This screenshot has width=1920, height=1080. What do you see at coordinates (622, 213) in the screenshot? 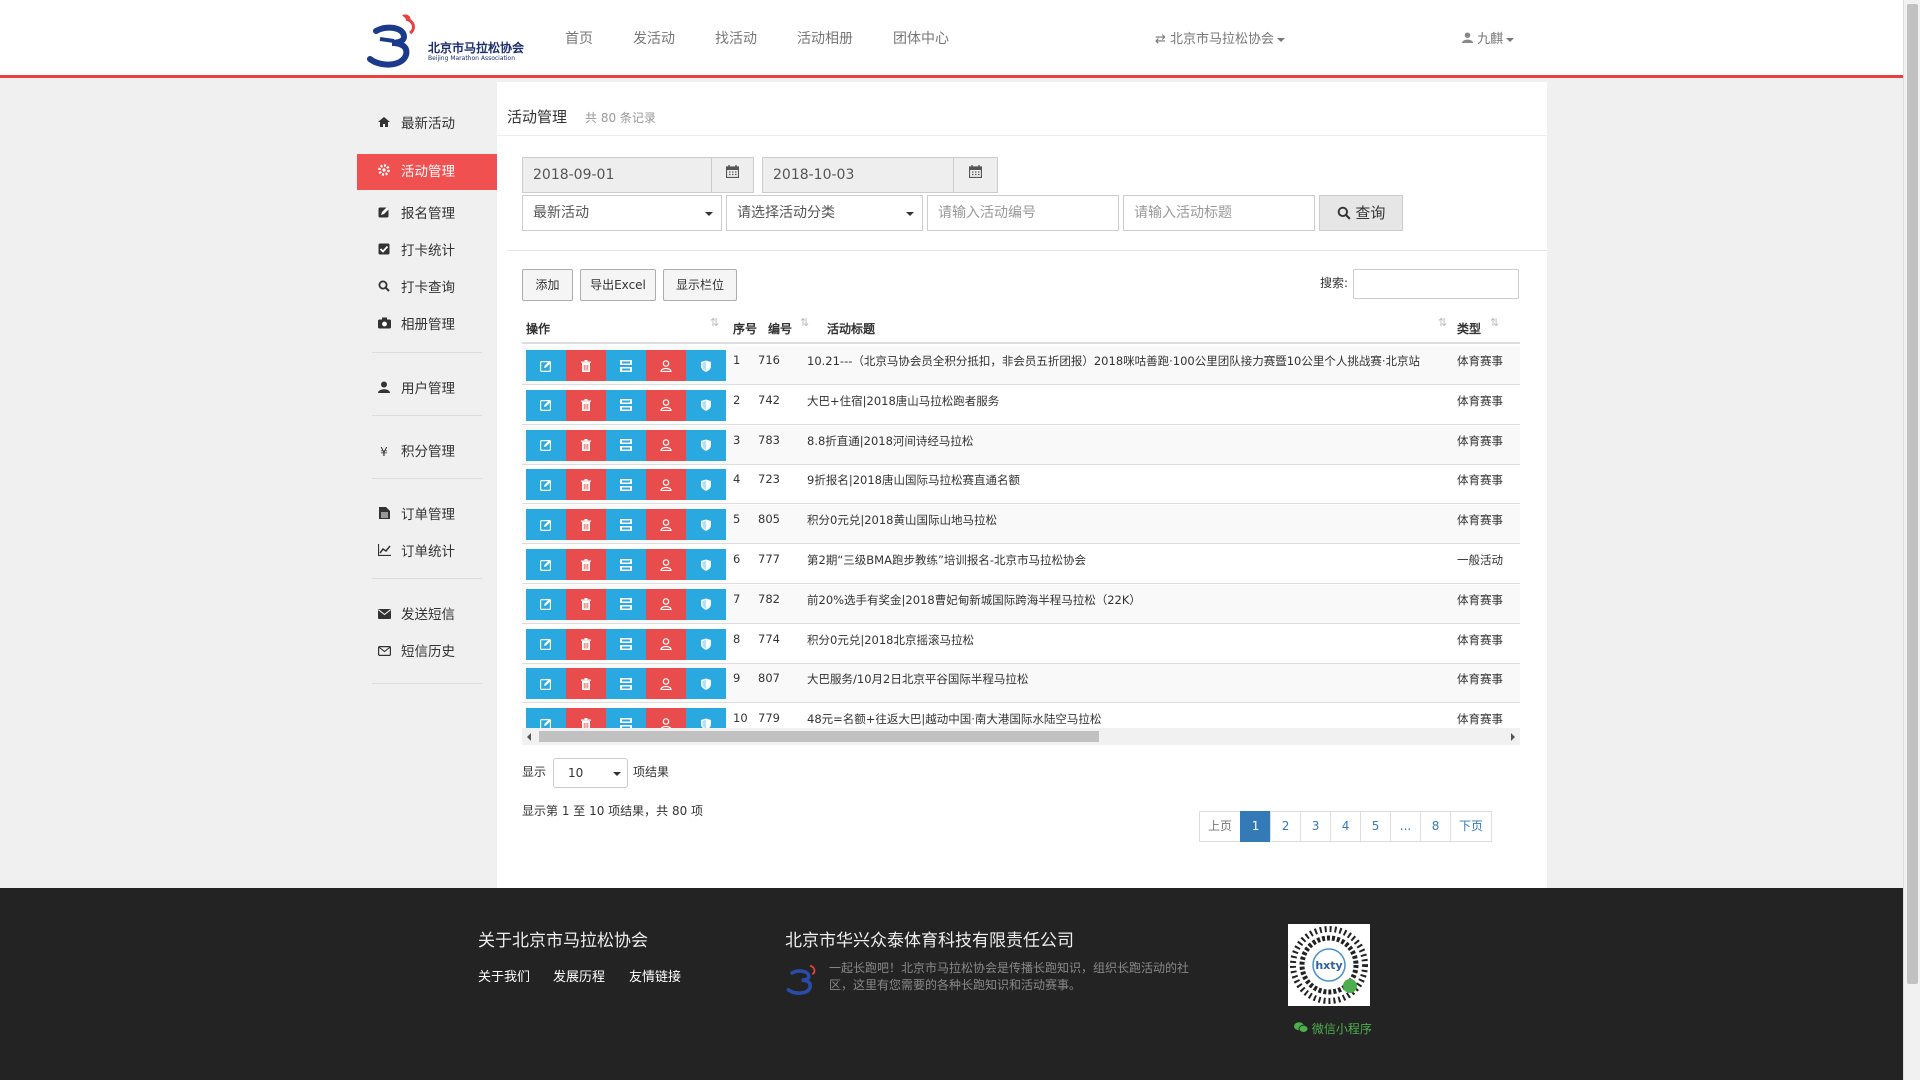
I see `activity-type-select: 最新活动` at bounding box center [622, 213].